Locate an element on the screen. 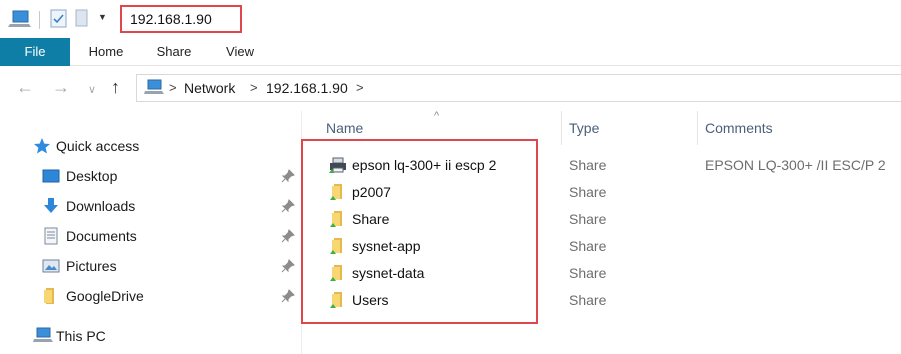  column-header-name: Name is located at coordinates (344, 128).